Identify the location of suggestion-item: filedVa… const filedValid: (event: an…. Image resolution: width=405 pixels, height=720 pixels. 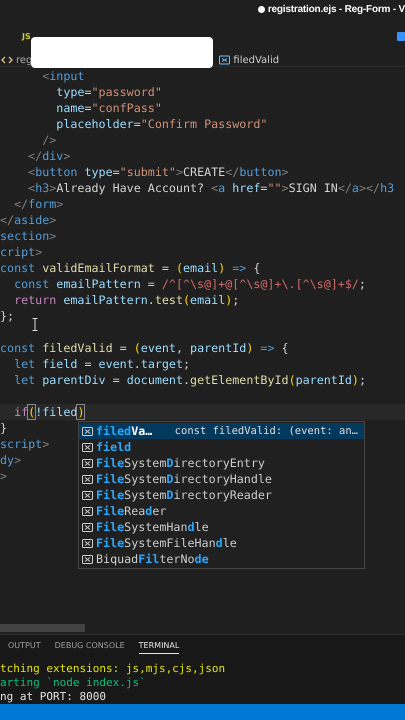
(221, 431).